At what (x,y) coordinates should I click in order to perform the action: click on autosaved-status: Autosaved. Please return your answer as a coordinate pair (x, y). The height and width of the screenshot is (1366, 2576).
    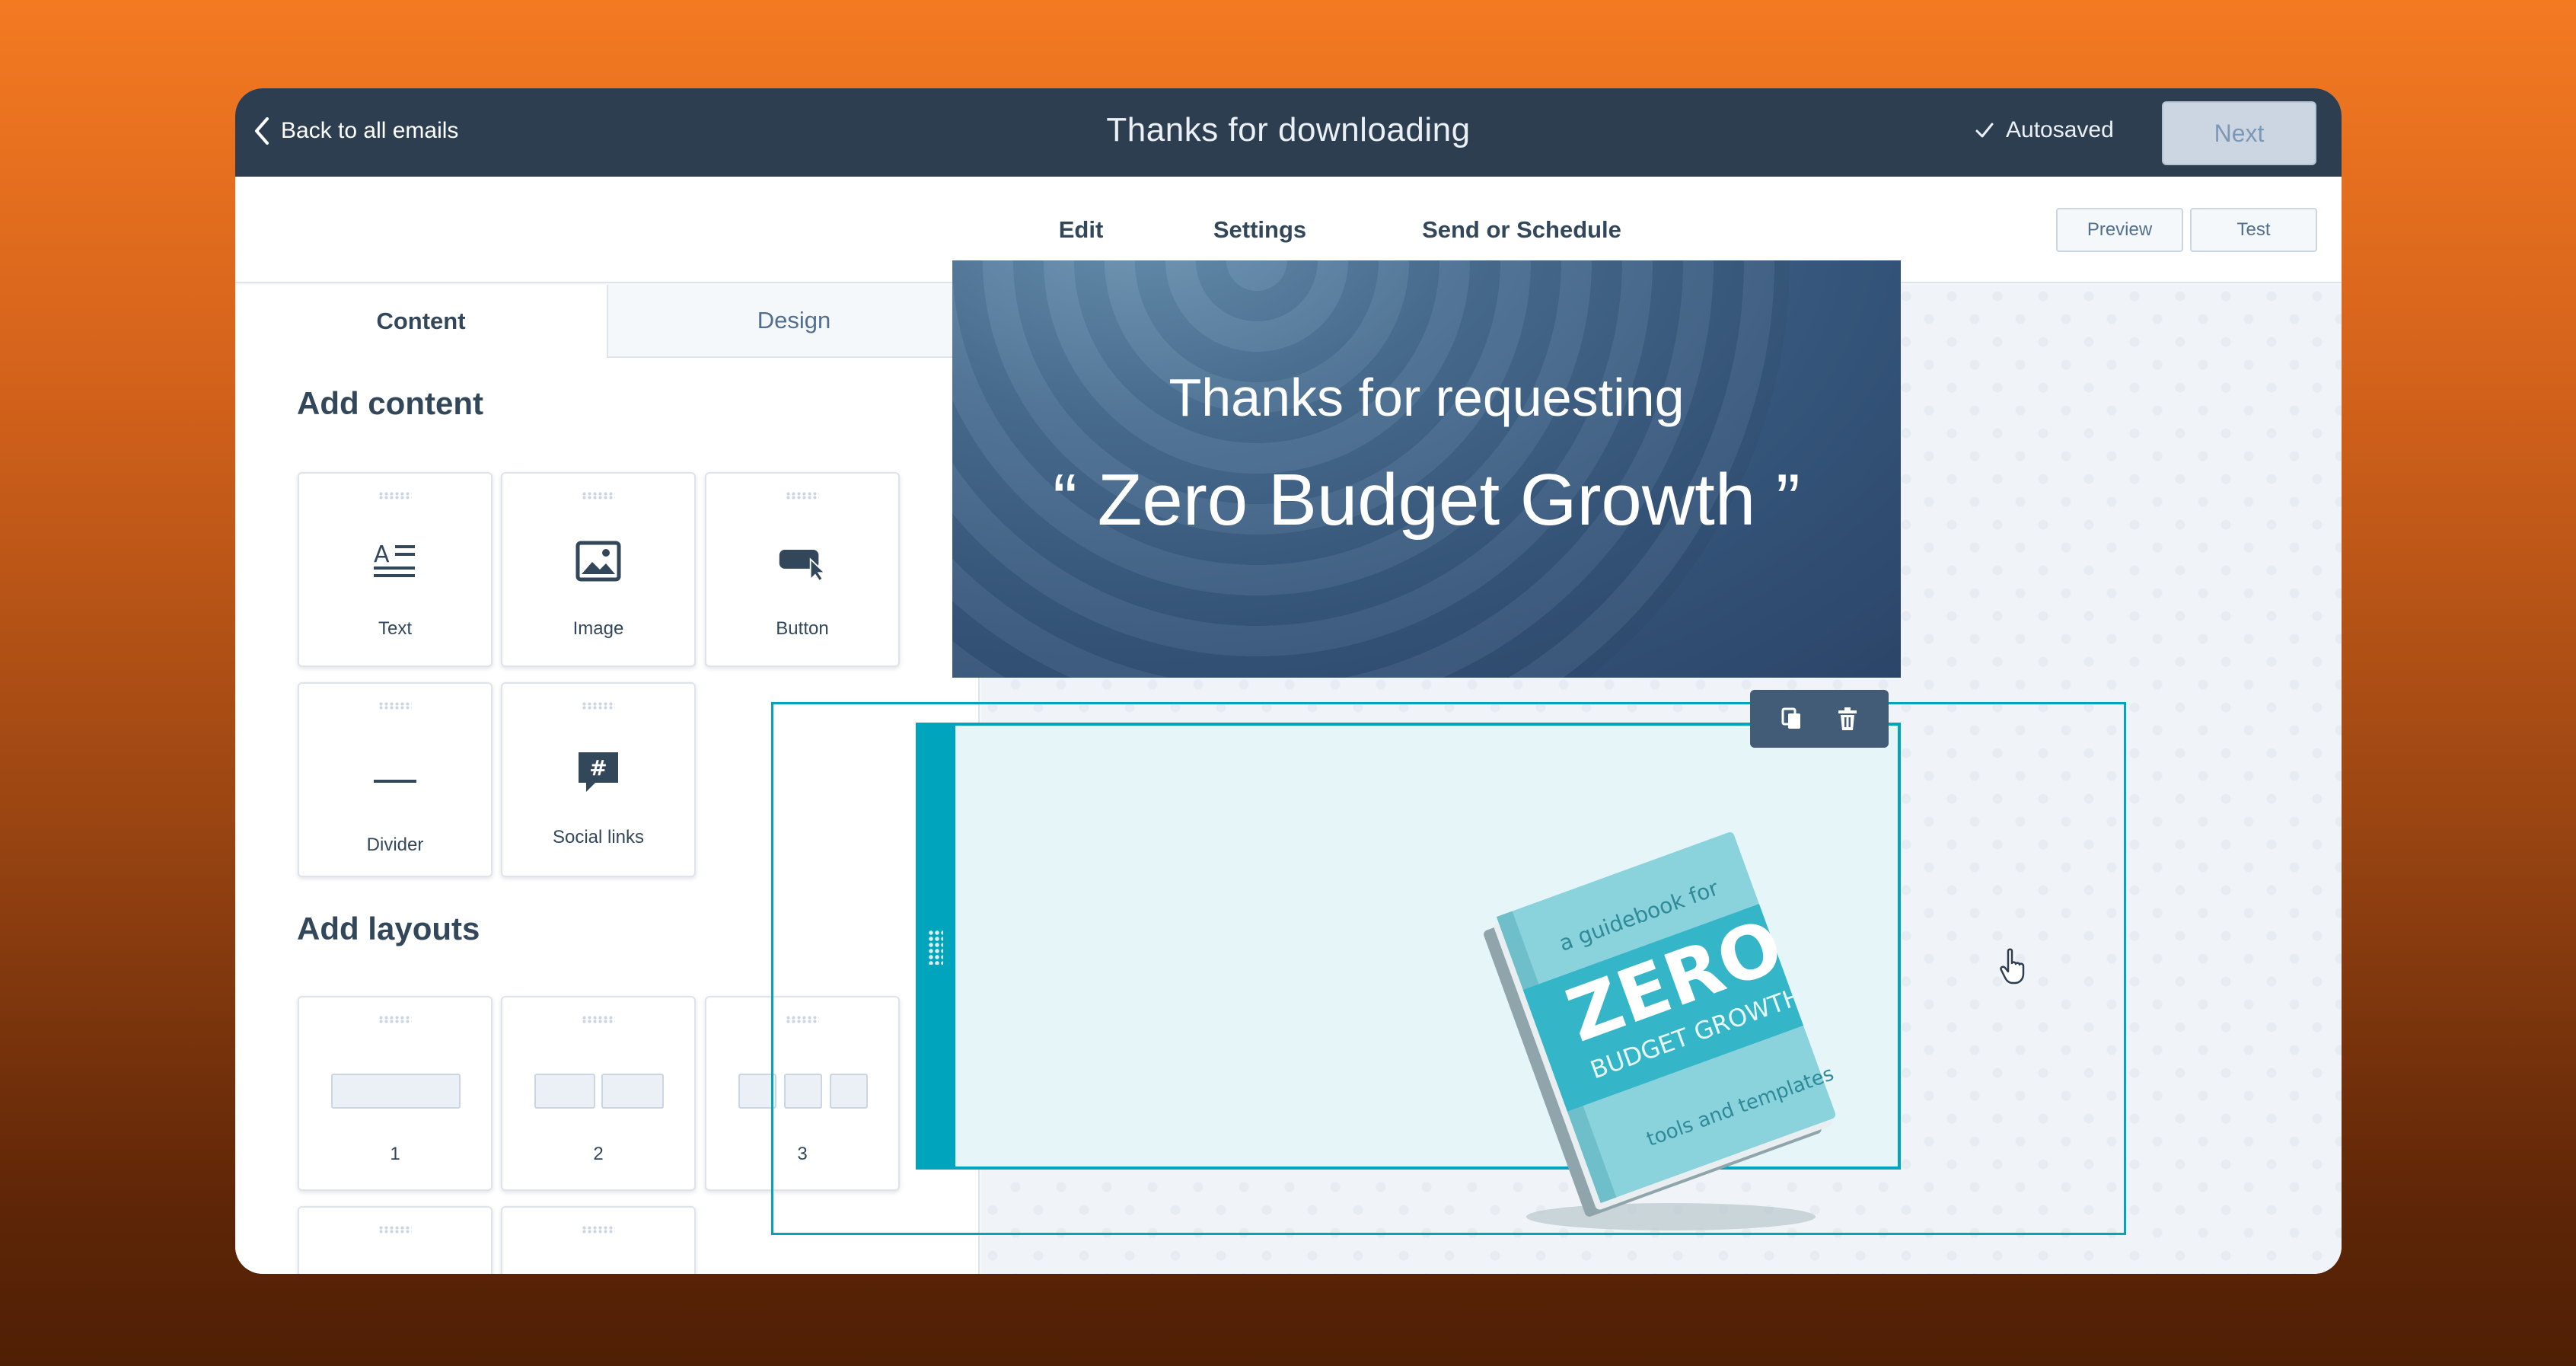
    Looking at the image, I should click on (2044, 130).